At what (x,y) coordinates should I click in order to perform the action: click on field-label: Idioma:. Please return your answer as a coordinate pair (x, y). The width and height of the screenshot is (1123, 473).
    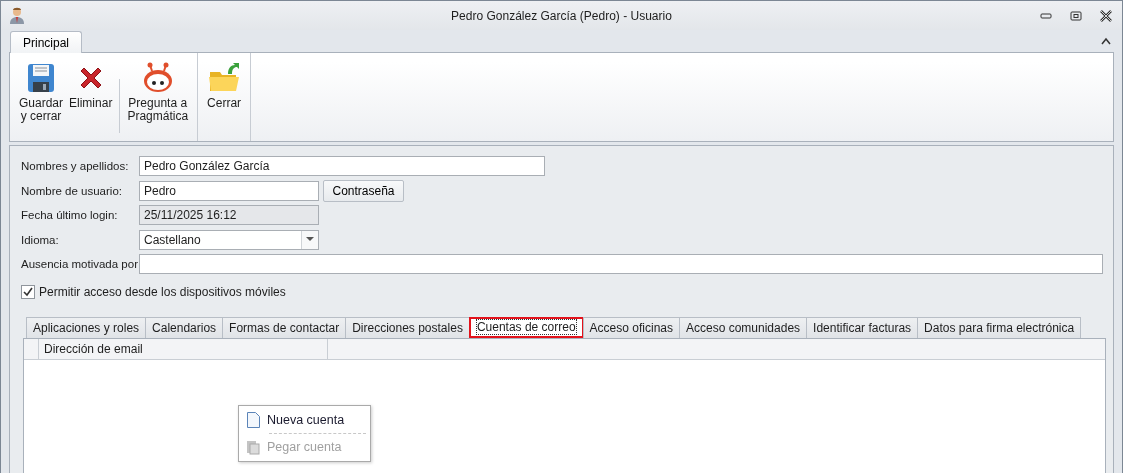
    Looking at the image, I should click on (40, 239).